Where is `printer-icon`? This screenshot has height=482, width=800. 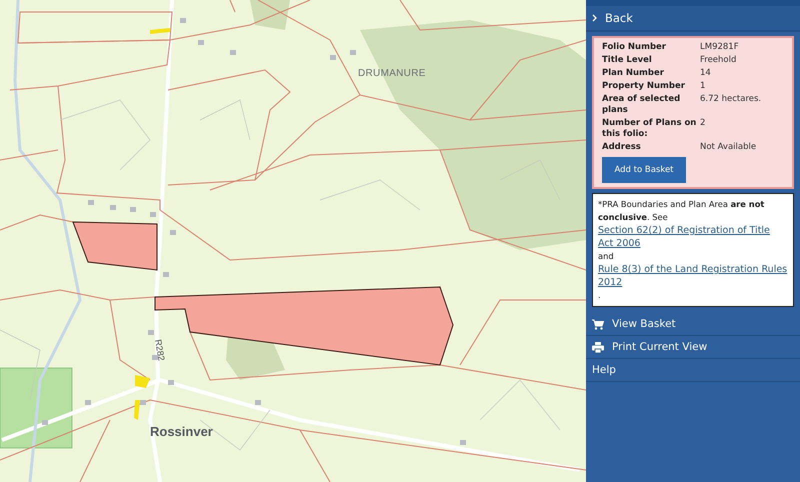
printer-icon is located at coordinates (598, 347).